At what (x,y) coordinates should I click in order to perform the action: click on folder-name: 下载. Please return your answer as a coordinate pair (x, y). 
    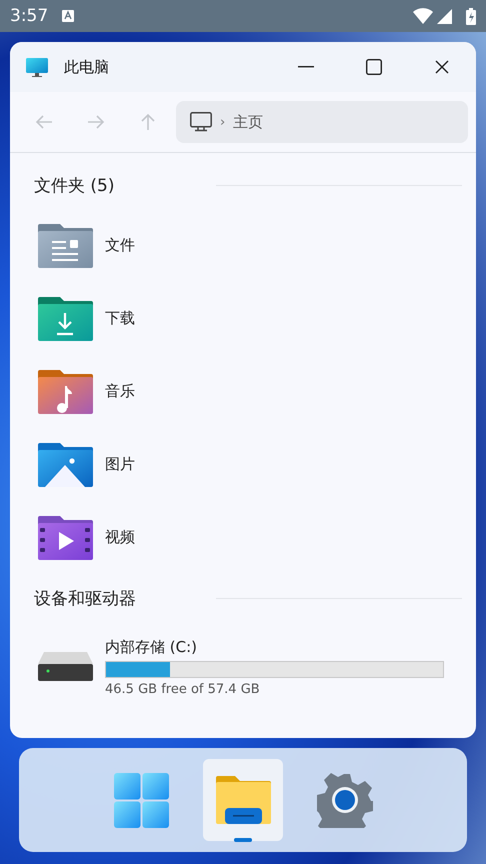
    Looking at the image, I should click on (120, 318).